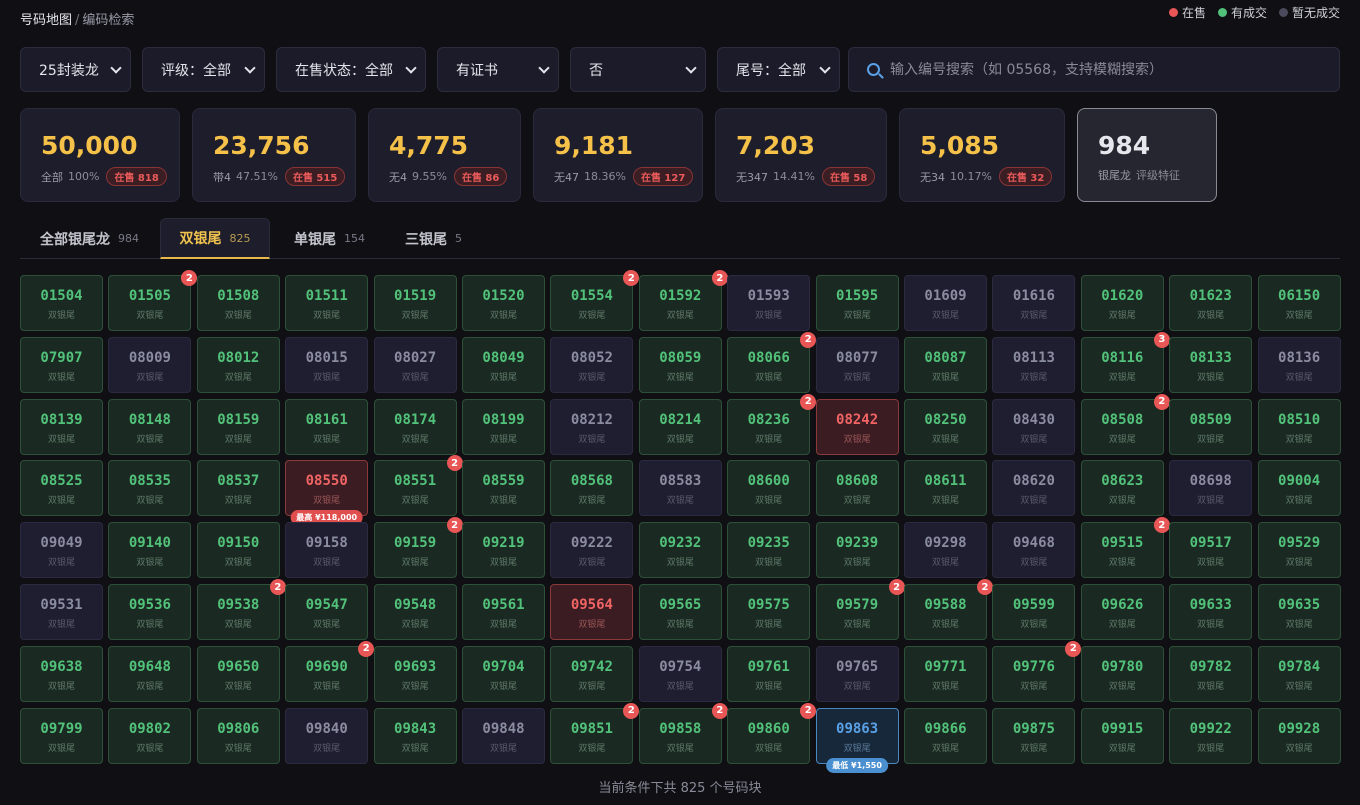 This screenshot has height=805, width=1360. I want to click on number-cell: 09782 双银尾, so click(1211, 673).